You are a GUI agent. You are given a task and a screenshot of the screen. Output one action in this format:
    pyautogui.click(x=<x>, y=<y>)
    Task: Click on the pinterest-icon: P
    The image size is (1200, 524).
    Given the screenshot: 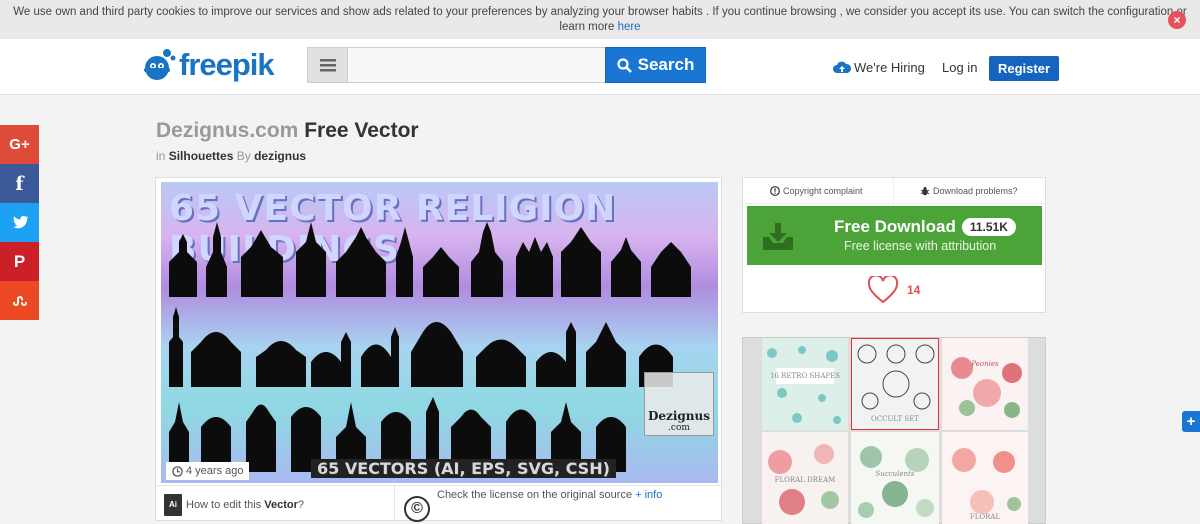 What is the action you would take?
    pyautogui.click(x=19, y=261)
    